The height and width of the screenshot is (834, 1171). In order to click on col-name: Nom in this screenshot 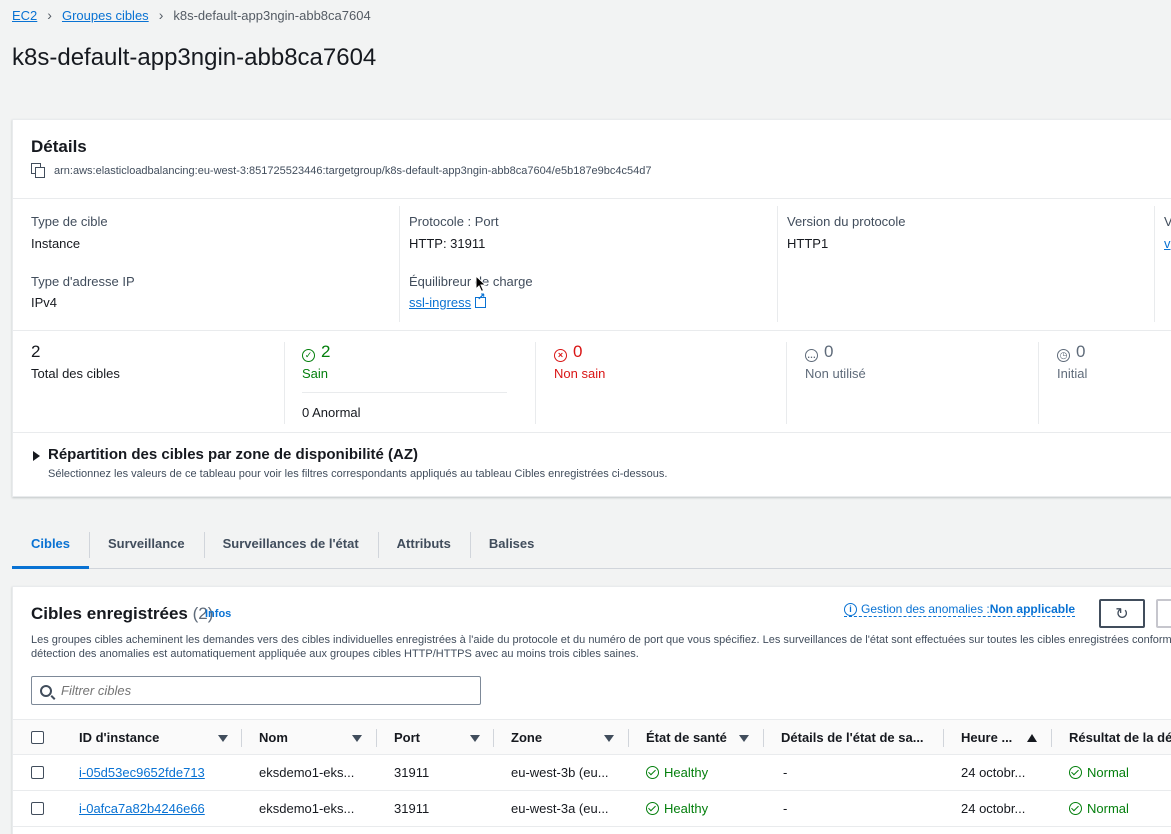, I will do `click(273, 737)`.